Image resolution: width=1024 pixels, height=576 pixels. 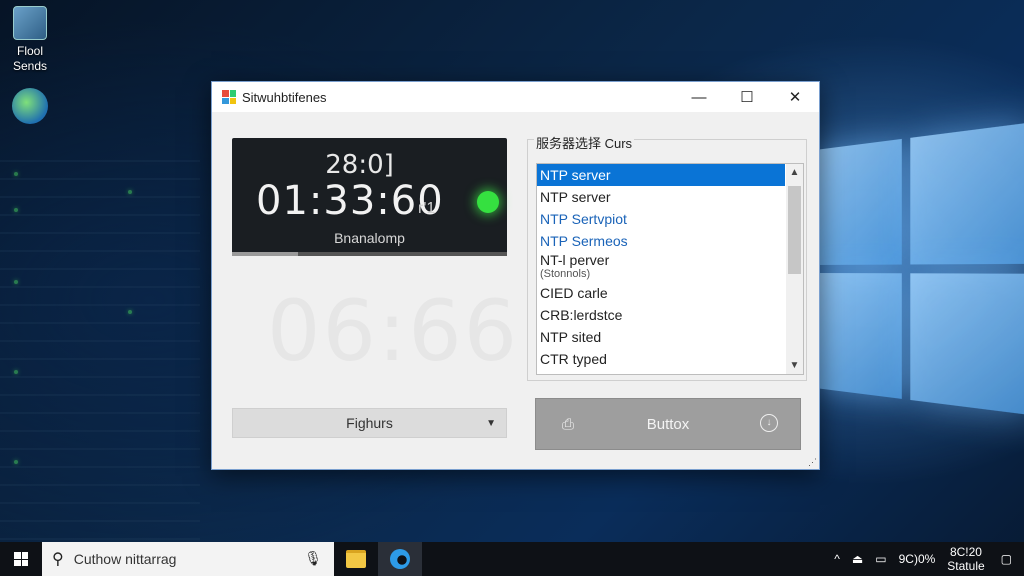 What do you see at coordinates (427, 208) in the screenshot?
I see `clock-main-suffix: r'1` at bounding box center [427, 208].